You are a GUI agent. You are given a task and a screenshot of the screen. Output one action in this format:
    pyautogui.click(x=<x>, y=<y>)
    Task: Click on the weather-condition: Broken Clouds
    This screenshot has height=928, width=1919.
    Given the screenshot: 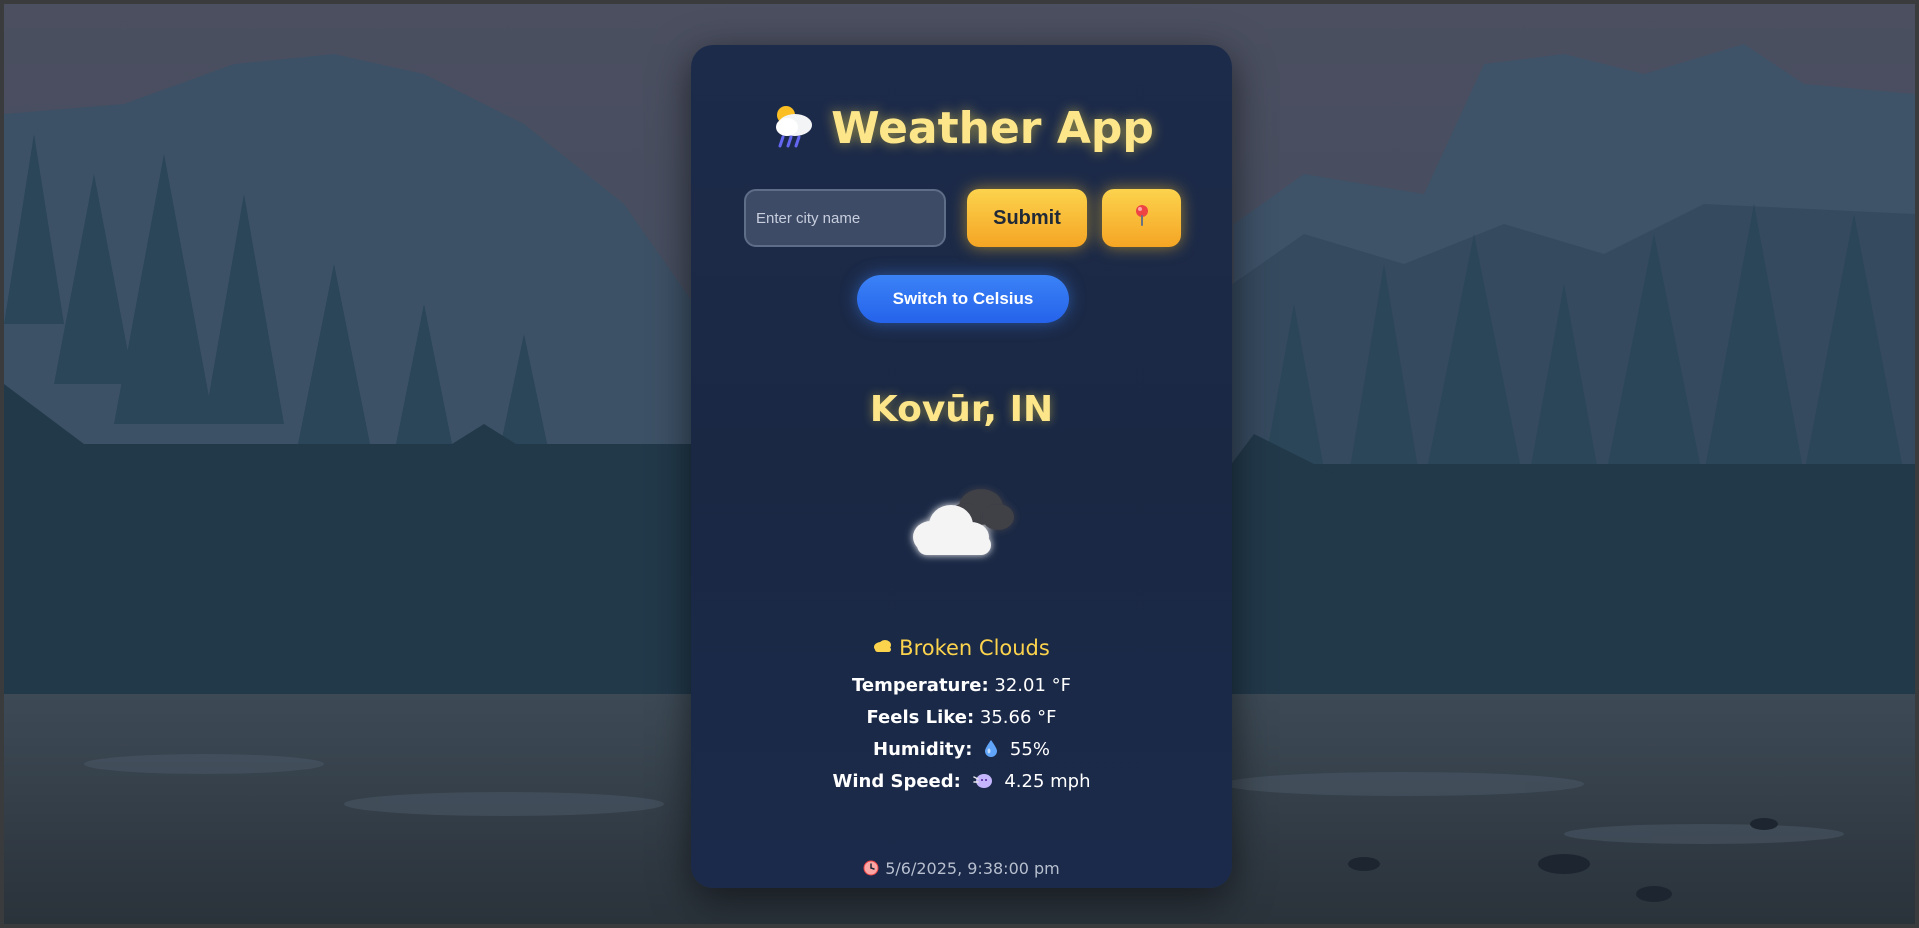 What is the action you would take?
    pyautogui.click(x=961, y=647)
    